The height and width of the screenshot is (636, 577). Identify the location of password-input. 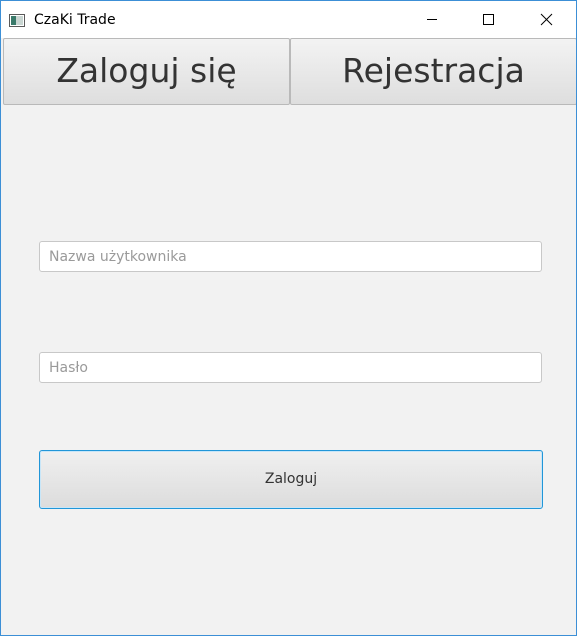
(290, 367).